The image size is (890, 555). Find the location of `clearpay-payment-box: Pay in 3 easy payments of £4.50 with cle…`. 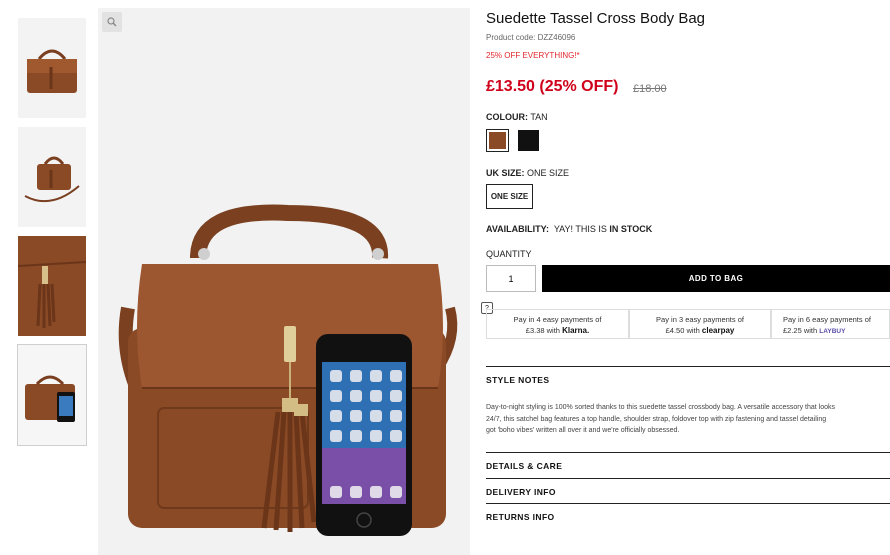

clearpay-payment-box: Pay in 3 easy payments of £4.50 with cle… is located at coordinates (700, 324).